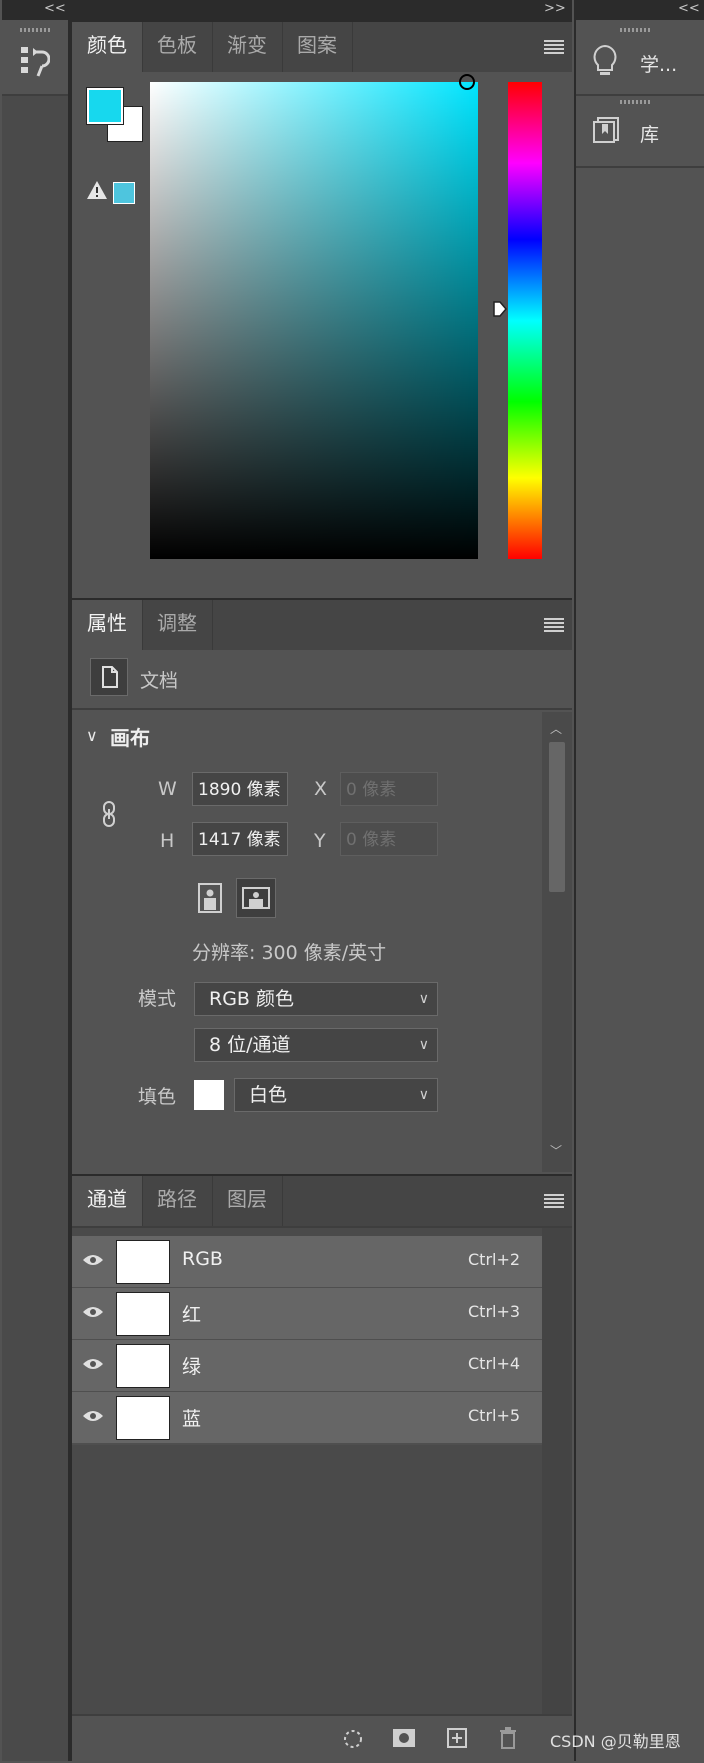 This screenshot has height=1763, width=704. I want to click on scroll-down-icon: ﹀, so click(556, 1150).